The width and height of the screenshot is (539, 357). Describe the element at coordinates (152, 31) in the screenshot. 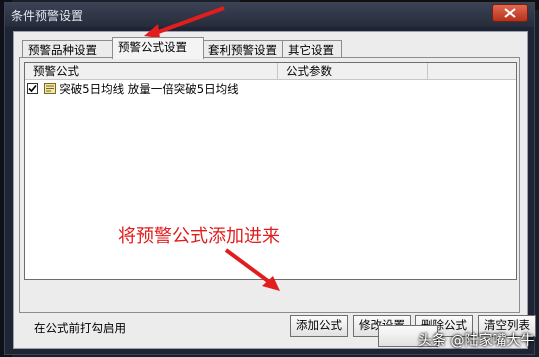

I see `arrow-head-icon` at that location.